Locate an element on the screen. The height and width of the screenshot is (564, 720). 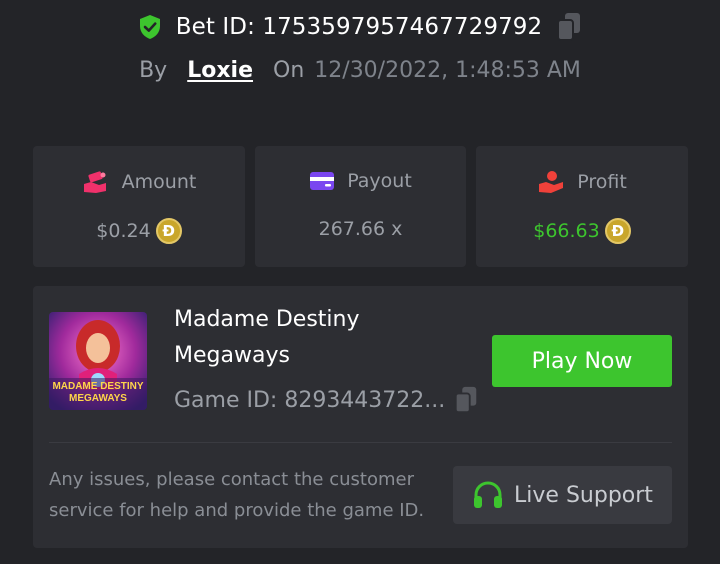
user-link: Loxie is located at coordinates (220, 70).